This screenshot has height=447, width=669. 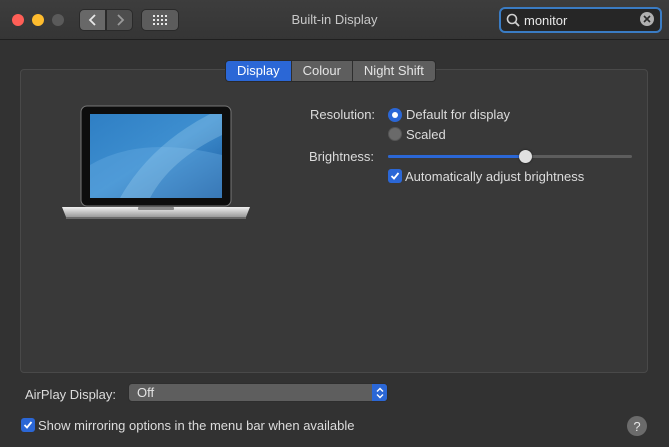 I want to click on auto-brightness-label: Automatically adjust brightness, so click(x=494, y=176).